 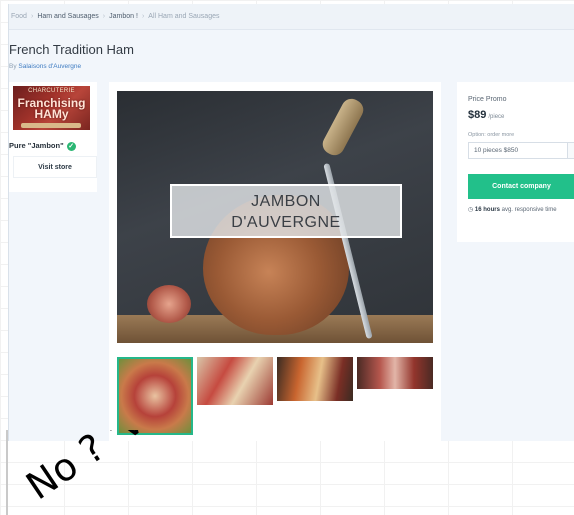 I want to click on byline-prefix: By, so click(x=13, y=66).